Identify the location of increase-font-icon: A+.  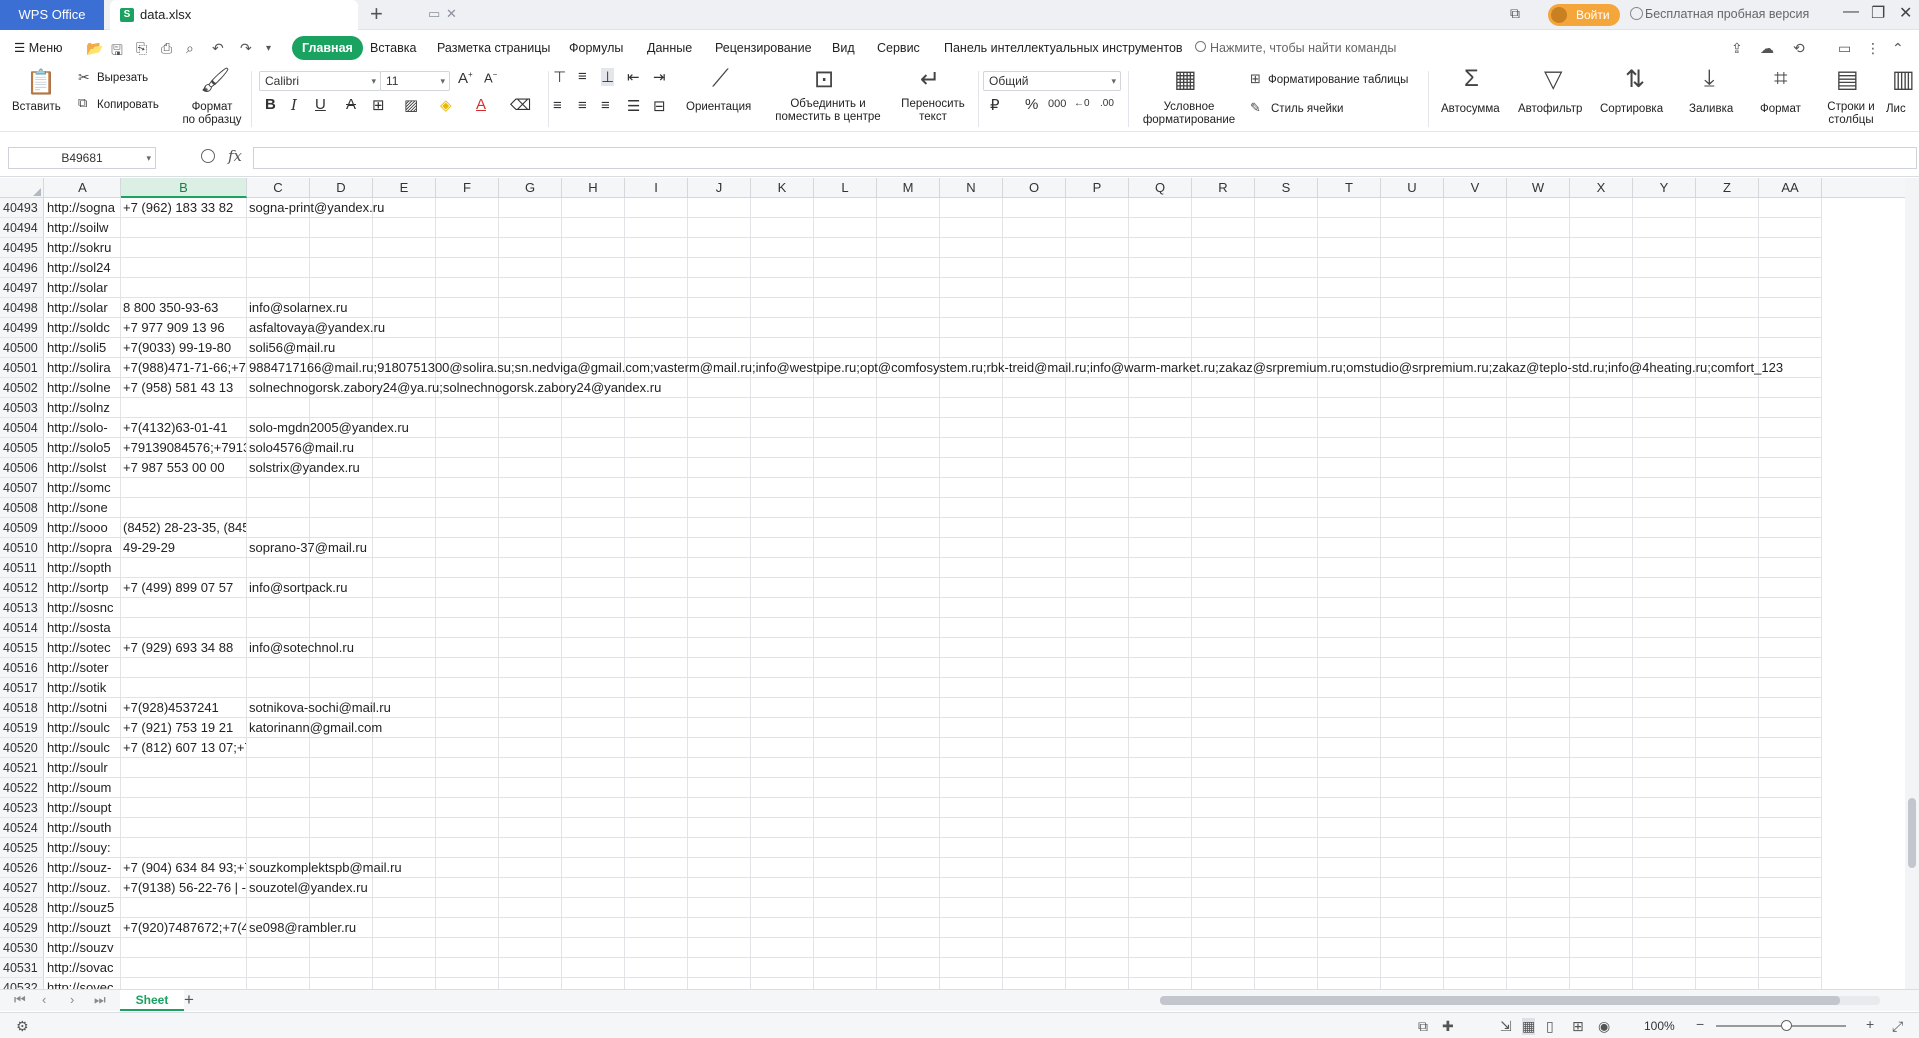
(465, 78).